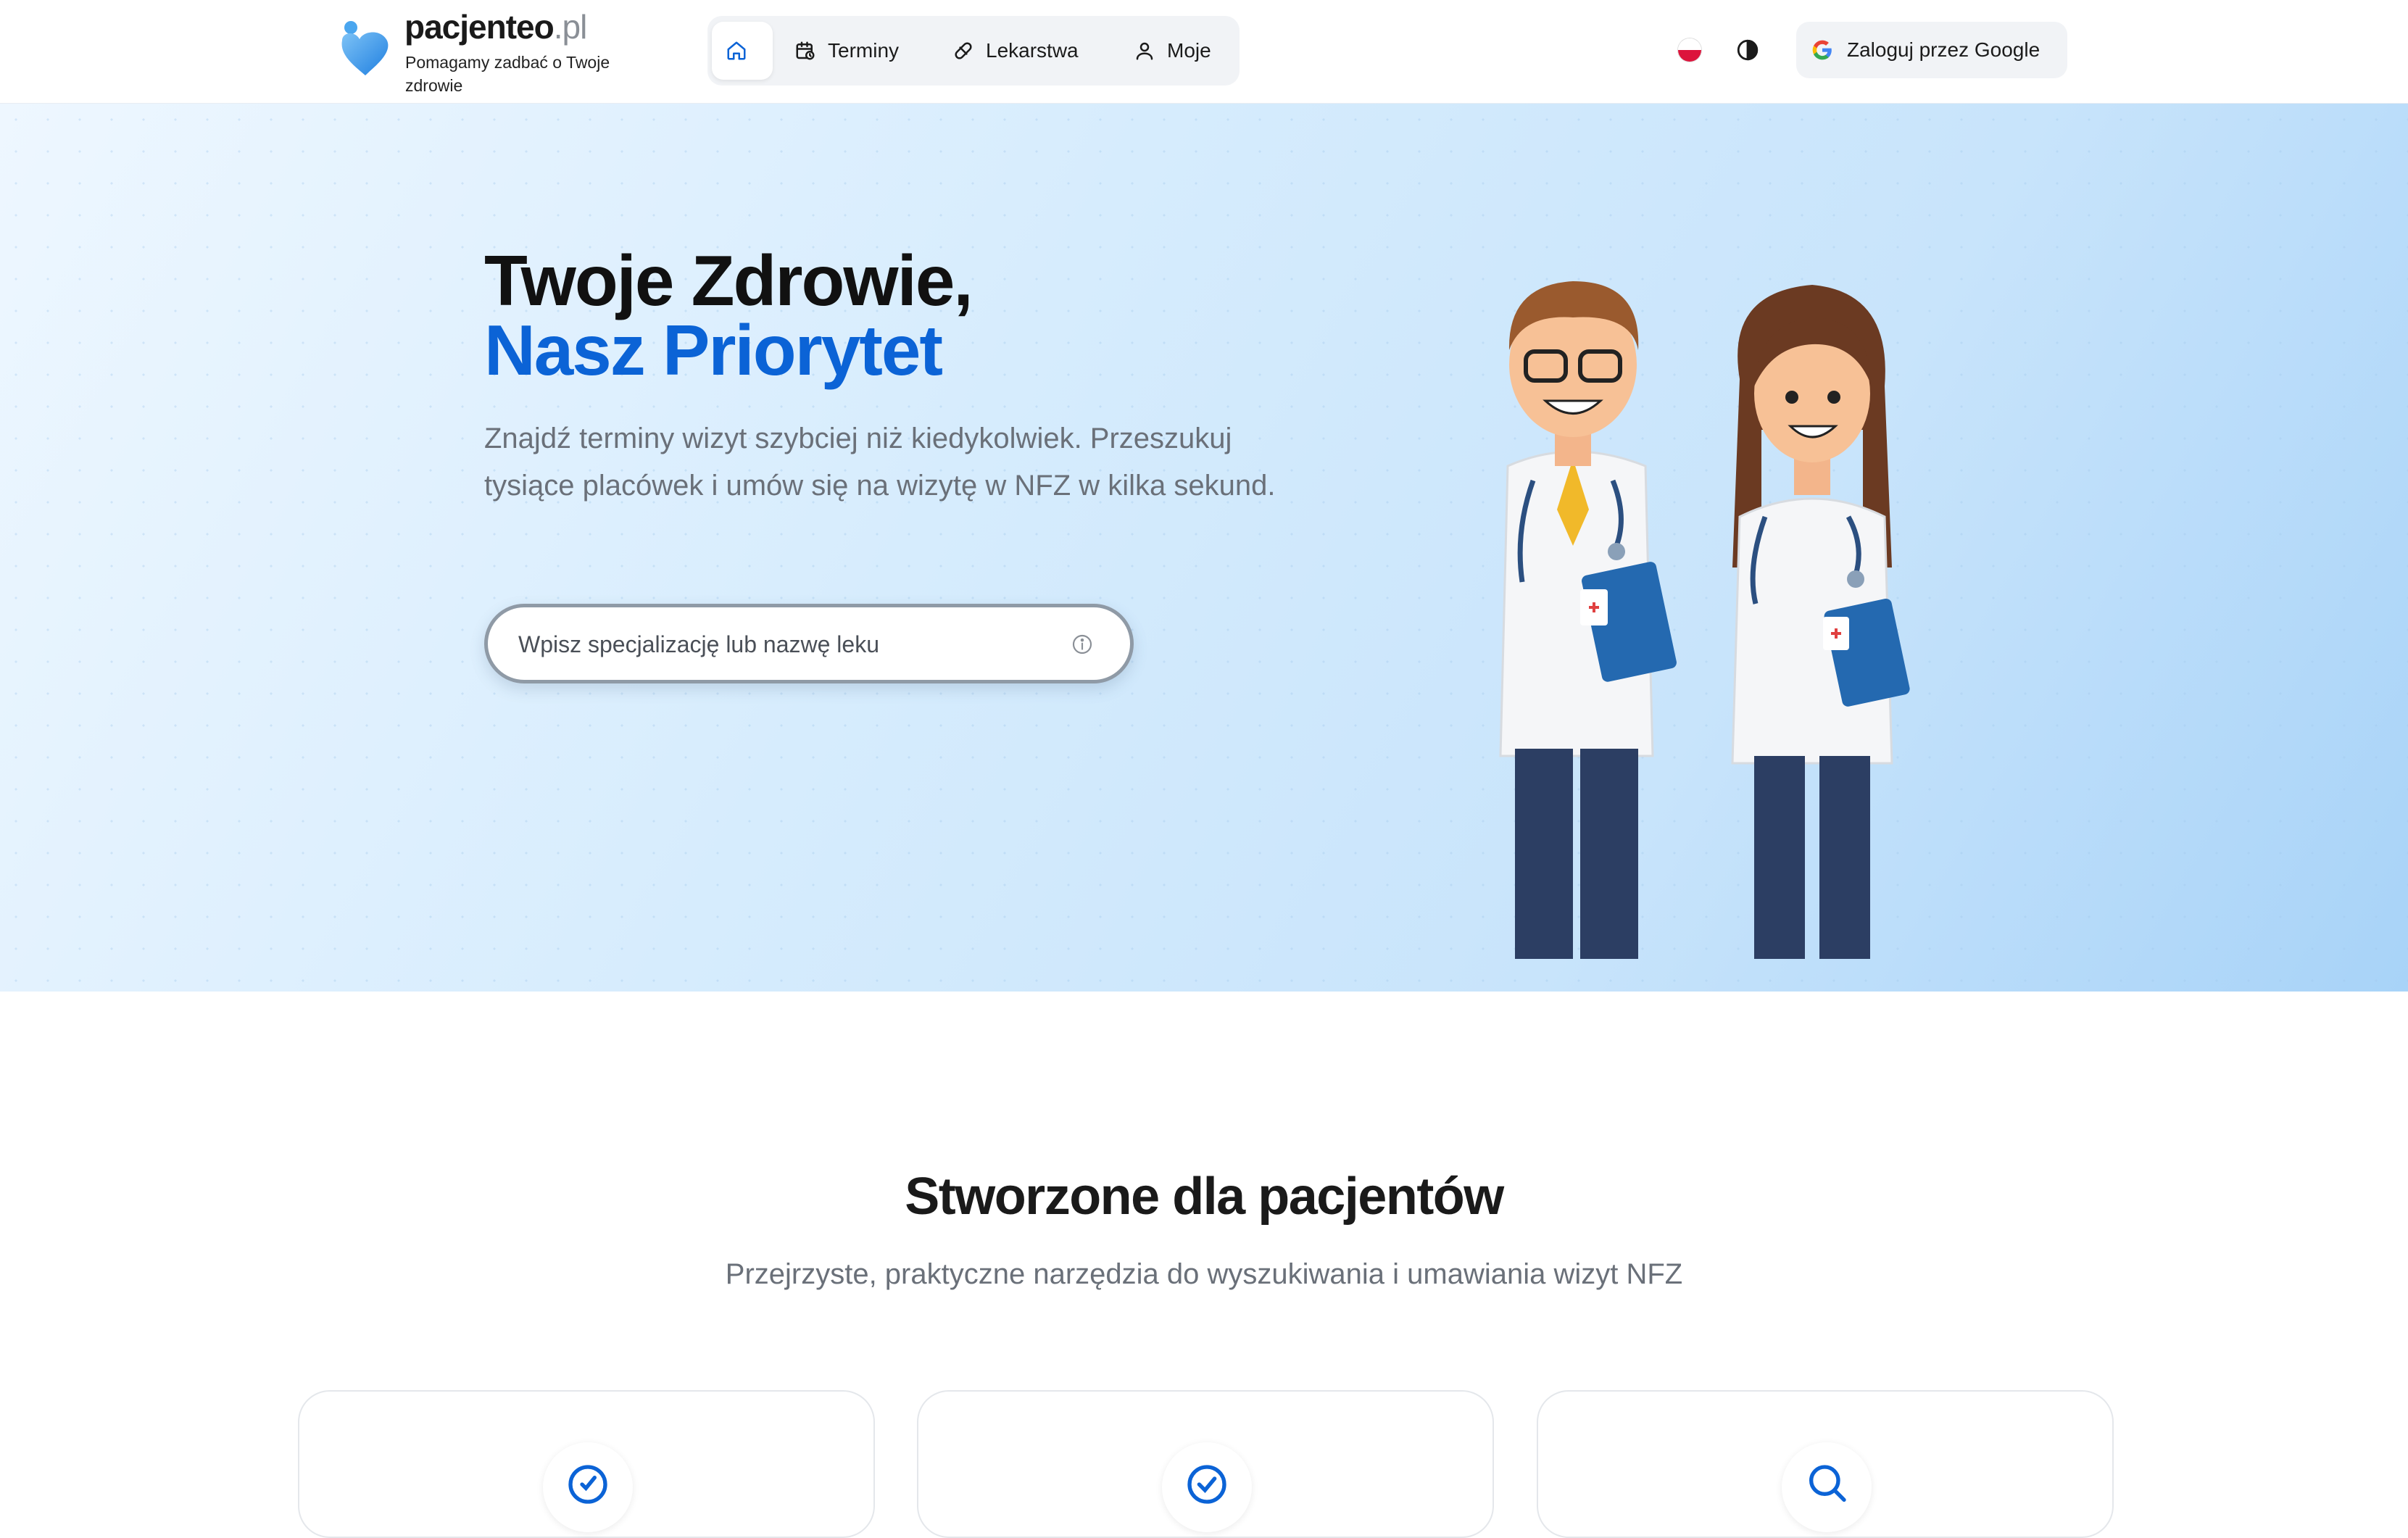  What do you see at coordinates (496, 26) in the screenshot?
I see `brand-name: pacjenteo.pl` at bounding box center [496, 26].